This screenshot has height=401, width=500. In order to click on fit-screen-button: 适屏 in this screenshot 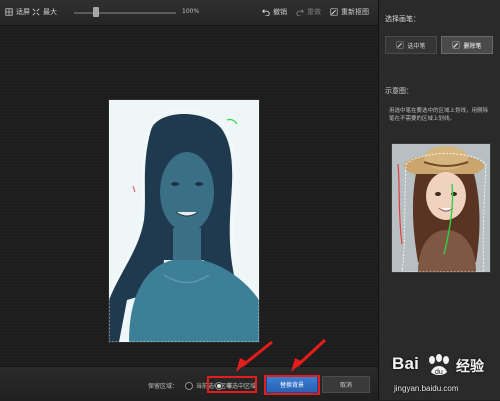, I will do `click(17, 12)`.